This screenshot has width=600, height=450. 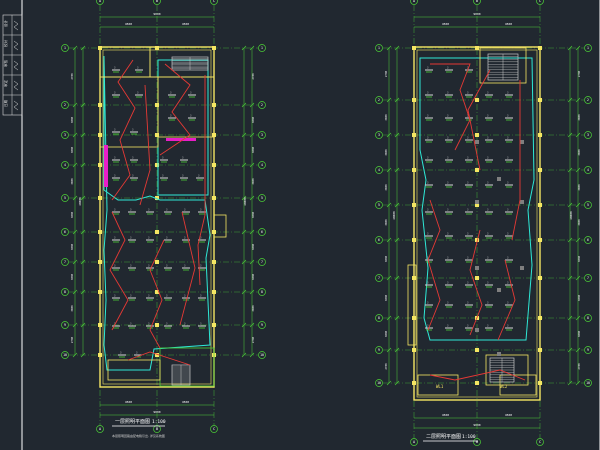 What do you see at coordinates (476, 222) in the screenshot?
I see `wiring-circuits` at bounding box center [476, 222].